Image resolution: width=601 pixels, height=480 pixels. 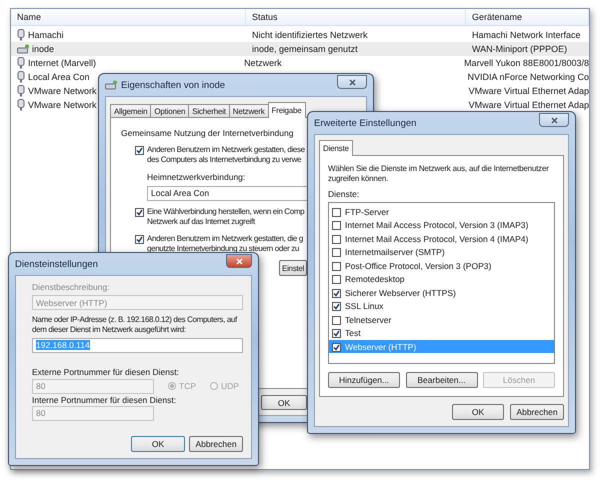 What do you see at coordinates (44, 49) in the screenshot?
I see `connection-name: inode` at bounding box center [44, 49].